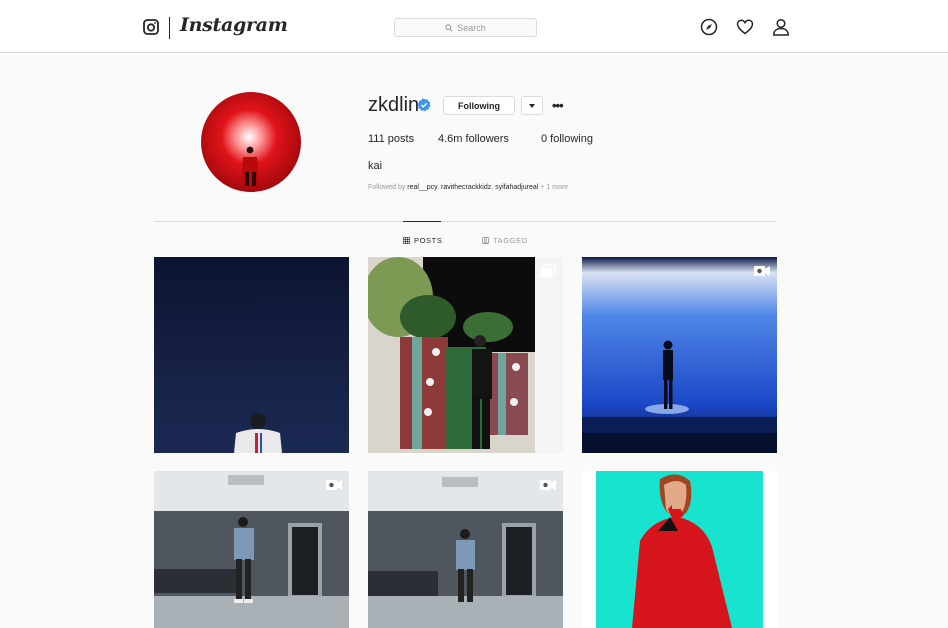 This screenshot has height=628, width=948. I want to click on search-placeholder: Search, so click(471, 27).